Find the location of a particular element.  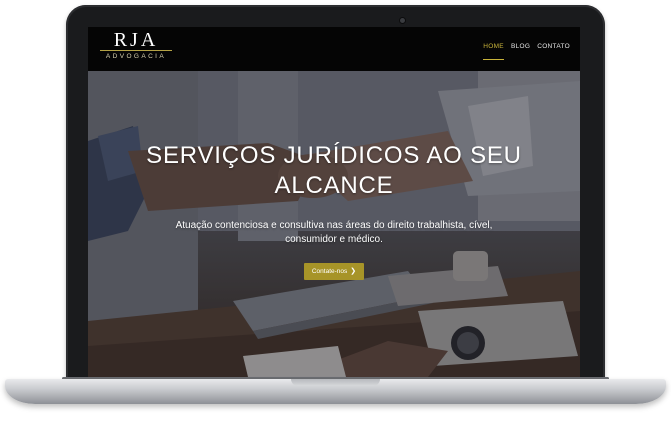

nav-item-home: HOME is located at coordinates (493, 51).